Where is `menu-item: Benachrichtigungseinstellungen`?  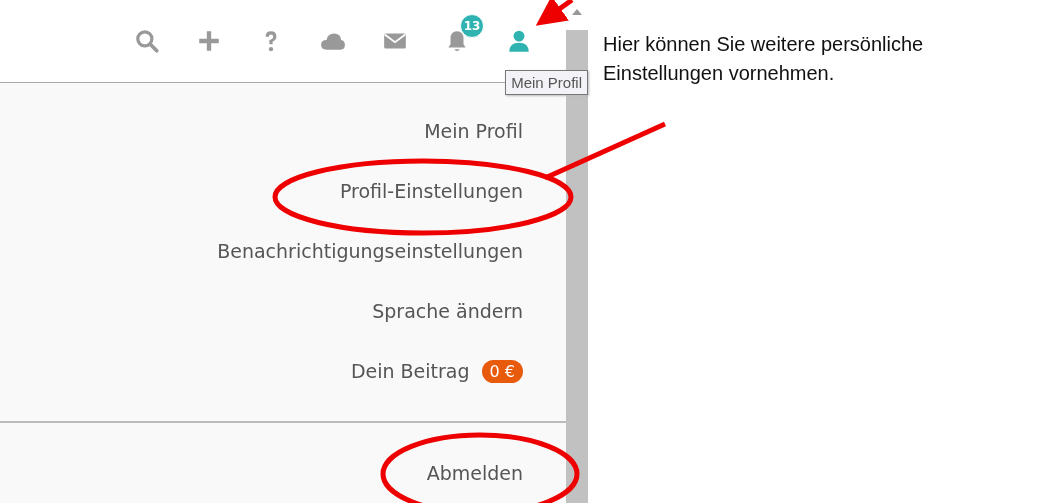 menu-item: Benachrichtigungseinstellungen is located at coordinates (370, 251).